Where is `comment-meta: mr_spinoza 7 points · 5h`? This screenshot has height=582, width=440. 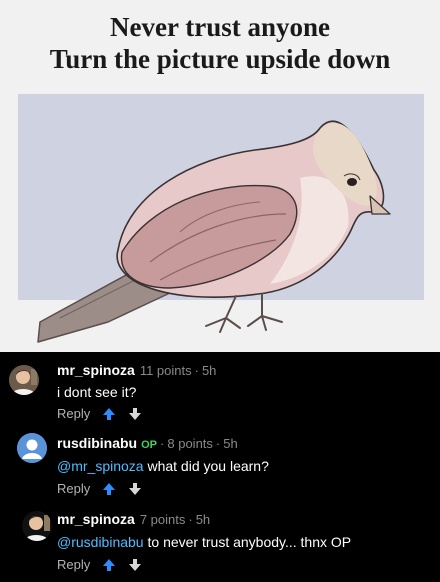
comment-meta: mr_spinoza 7 points · 5h is located at coordinates (133, 519).